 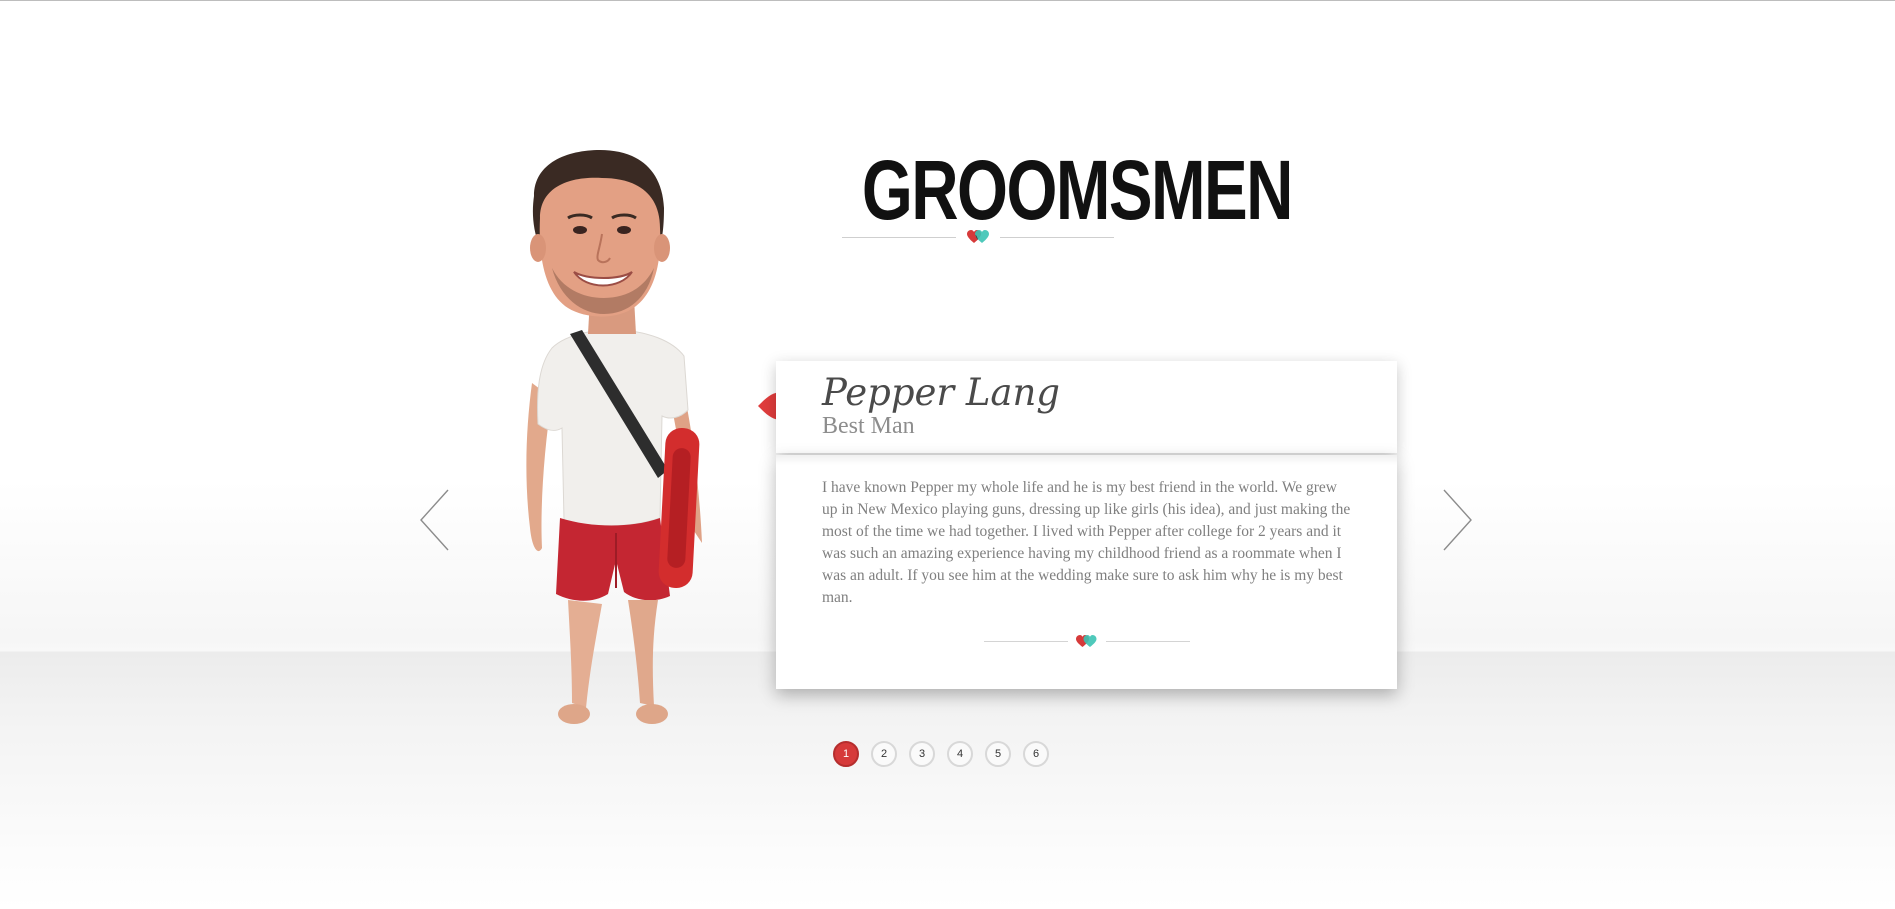 I want to click on bio-divider, so click(x=1087, y=642).